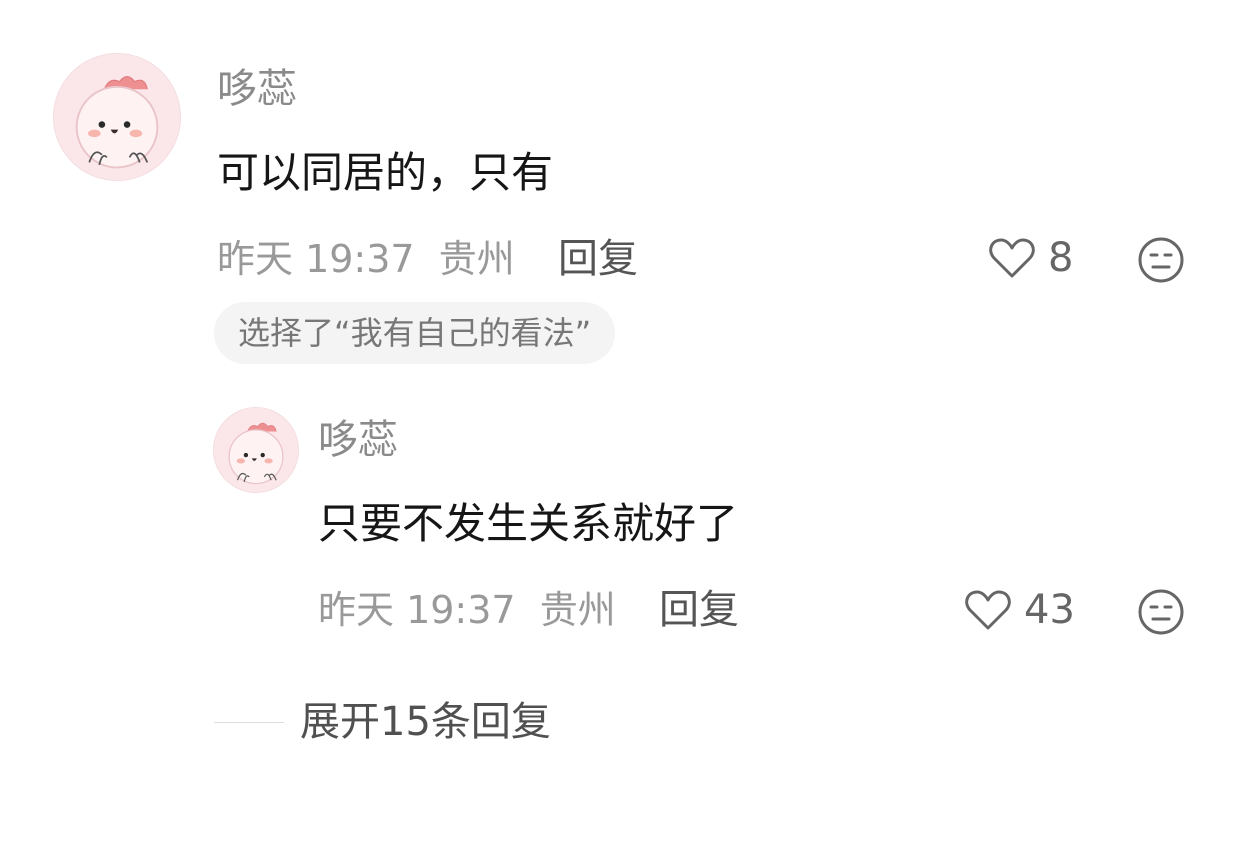 Image resolution: width=1260 pixels, height=845 pixels. Describe the element at coordinates (699, 610) in the screenshot. I see `reply-reply-button: 回复` at that location.